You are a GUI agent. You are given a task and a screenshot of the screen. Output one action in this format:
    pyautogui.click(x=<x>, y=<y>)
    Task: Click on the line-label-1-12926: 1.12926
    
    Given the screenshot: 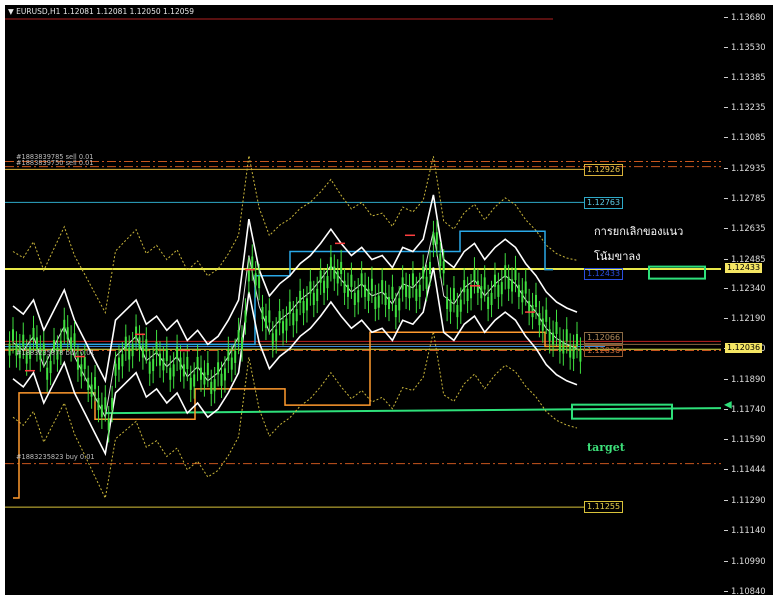 What is the action you would take?
    pyautogui.click(x=604, y=170)
    